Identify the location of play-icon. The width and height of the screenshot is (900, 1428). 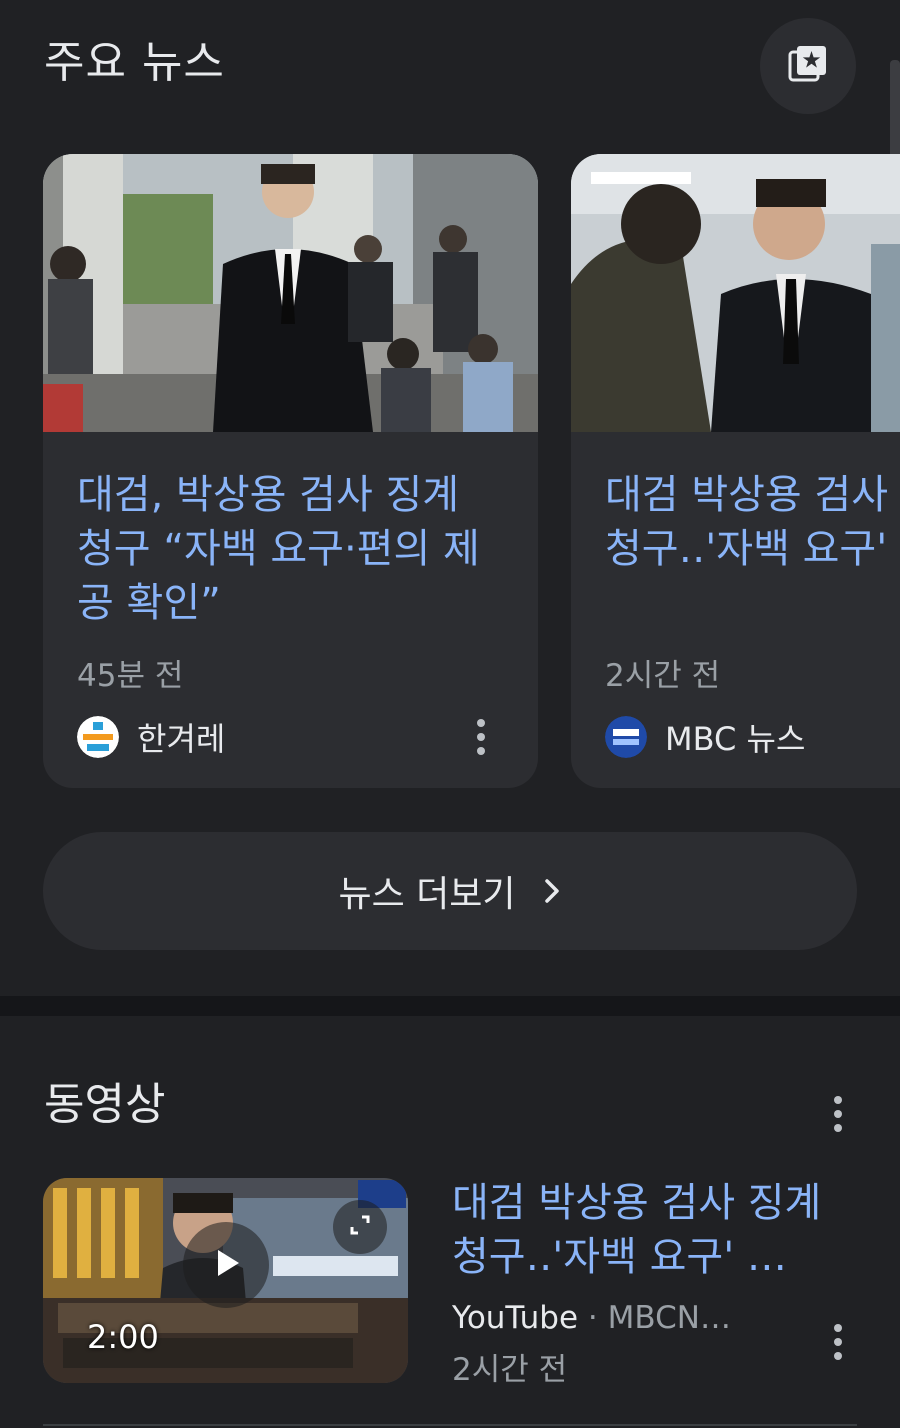
(226, 1265).